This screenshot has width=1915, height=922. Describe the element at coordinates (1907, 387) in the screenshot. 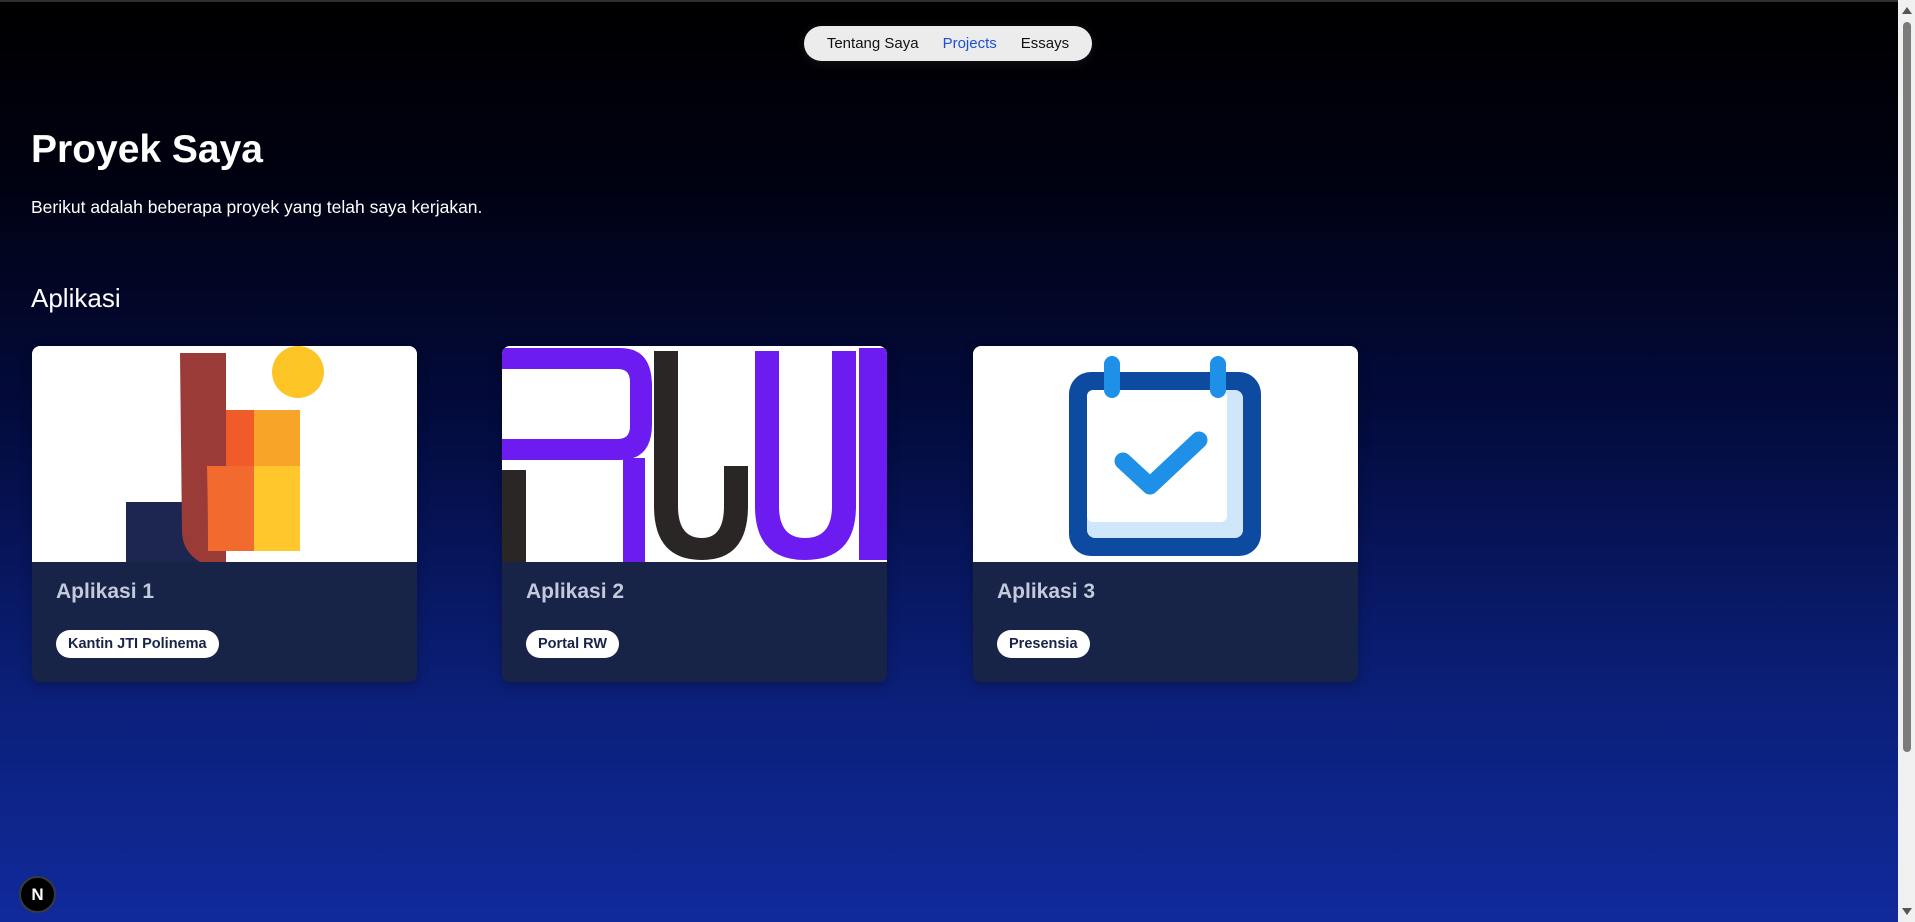

I see `scrollbar-thumb` at that location.